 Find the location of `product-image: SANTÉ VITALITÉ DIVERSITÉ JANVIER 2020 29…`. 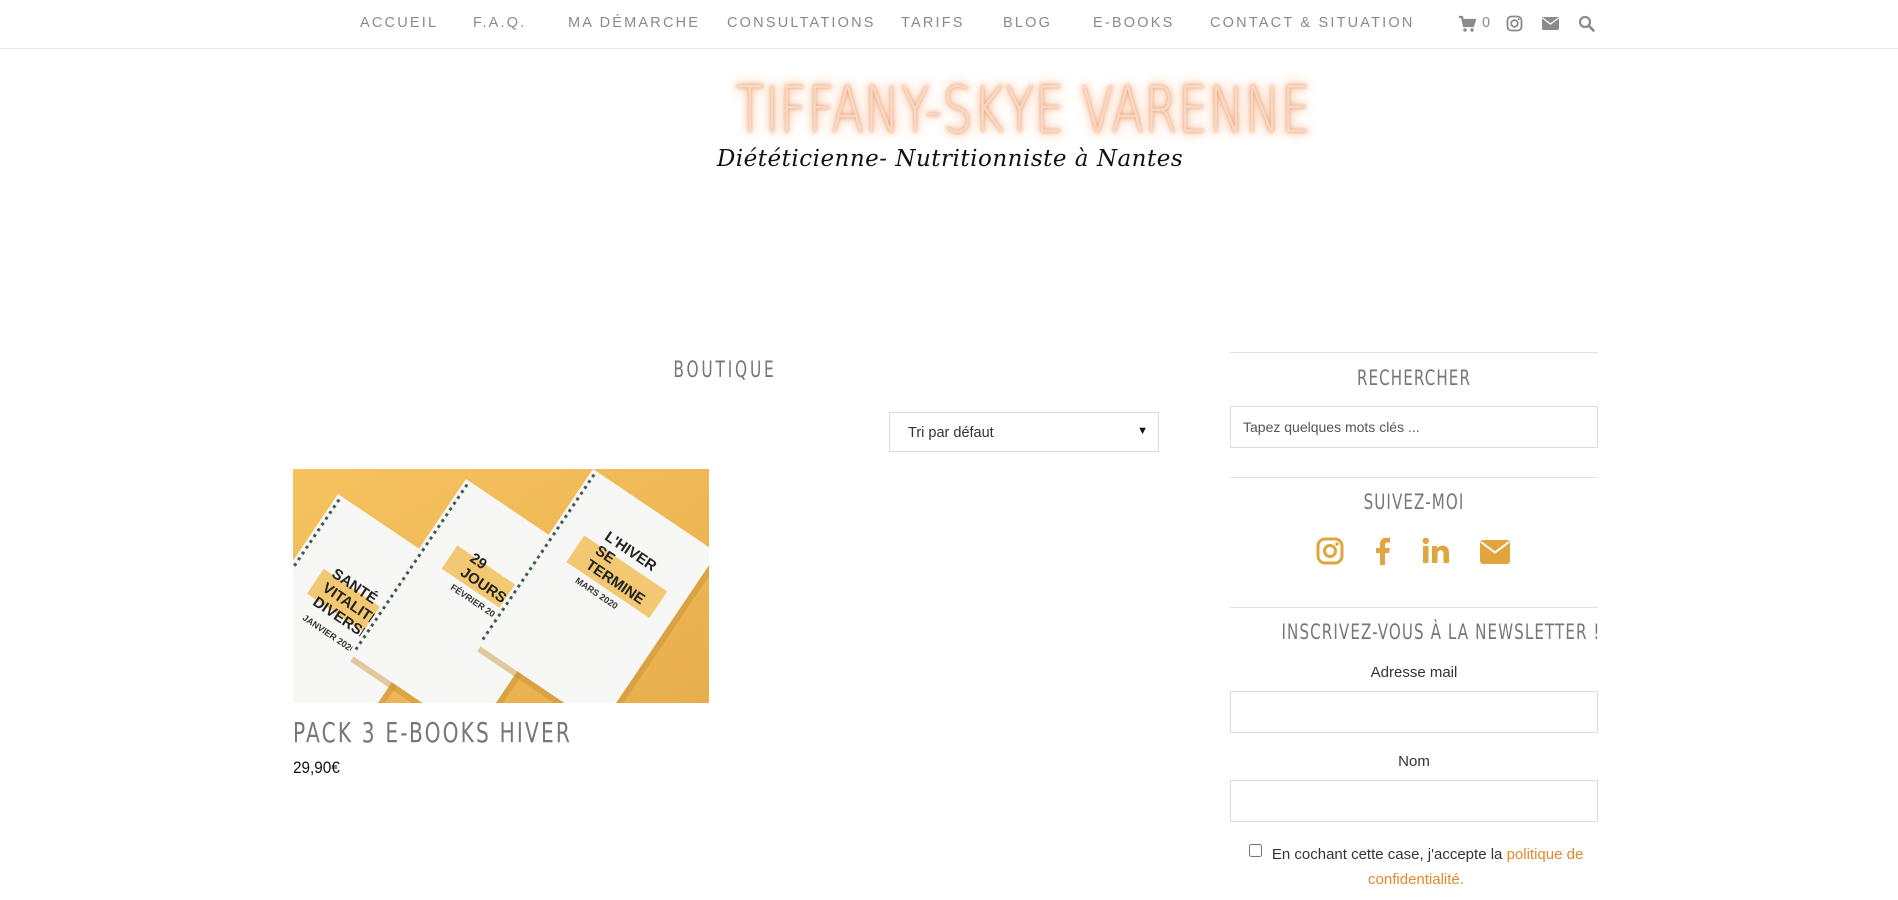

product-image: SANTÉ VITALITÉ DIVERSITÉ JANVIER 2020 29… is located at coordinates (469, 615).